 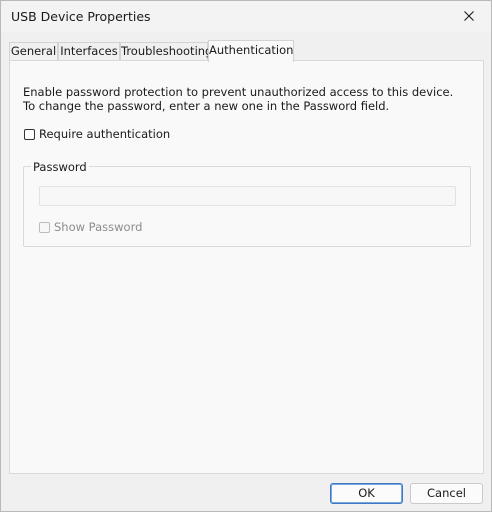 What do you see at coordinates (246, 16) in the screenshot?
I see `title-bar: USB Device Properties` at bounding box center [246, 16].